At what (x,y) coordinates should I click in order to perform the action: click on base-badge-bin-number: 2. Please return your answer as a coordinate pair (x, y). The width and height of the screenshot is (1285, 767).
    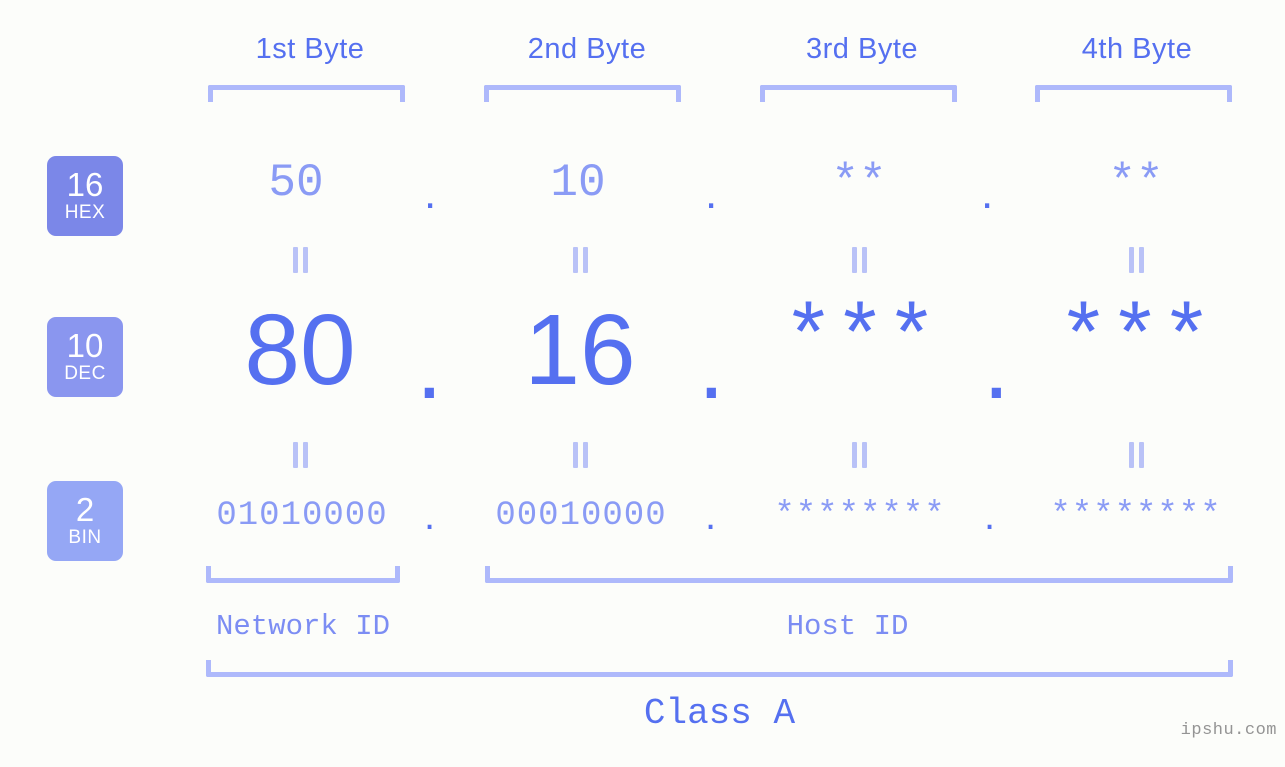
    Looking at the image, I should click on (85, 509).